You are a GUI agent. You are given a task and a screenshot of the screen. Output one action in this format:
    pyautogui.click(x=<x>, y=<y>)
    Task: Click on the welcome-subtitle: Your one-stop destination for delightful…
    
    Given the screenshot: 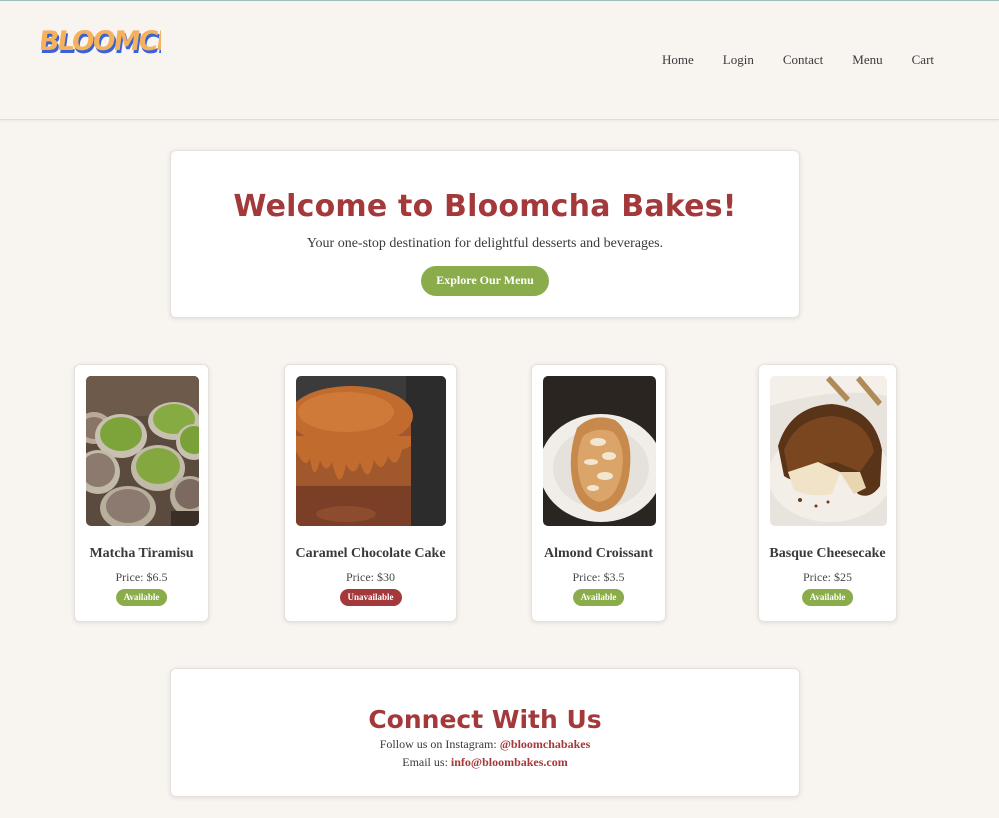 What is the action you would take?
    pyautogui.click(x=485, y=243)
    